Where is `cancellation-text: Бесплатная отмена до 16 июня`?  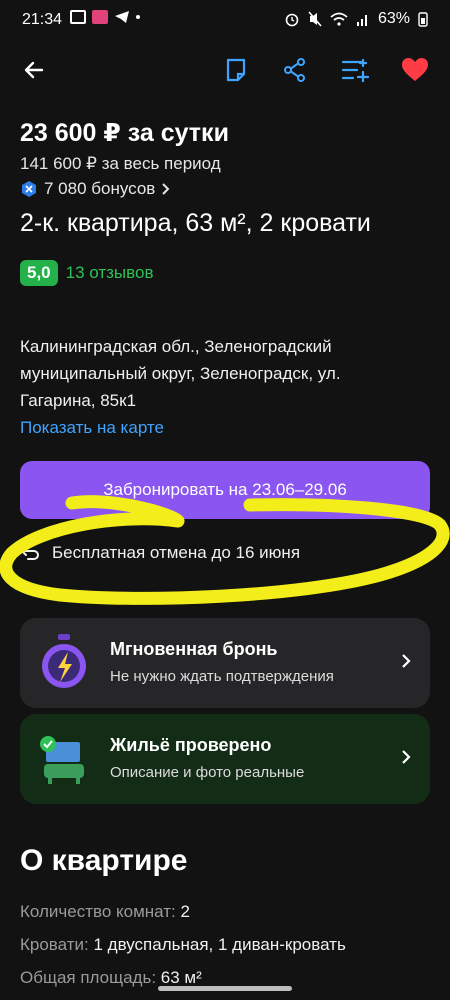 cancellation-text: Бесплатная отмена до 16 июня is located at coordinates (176, 552).